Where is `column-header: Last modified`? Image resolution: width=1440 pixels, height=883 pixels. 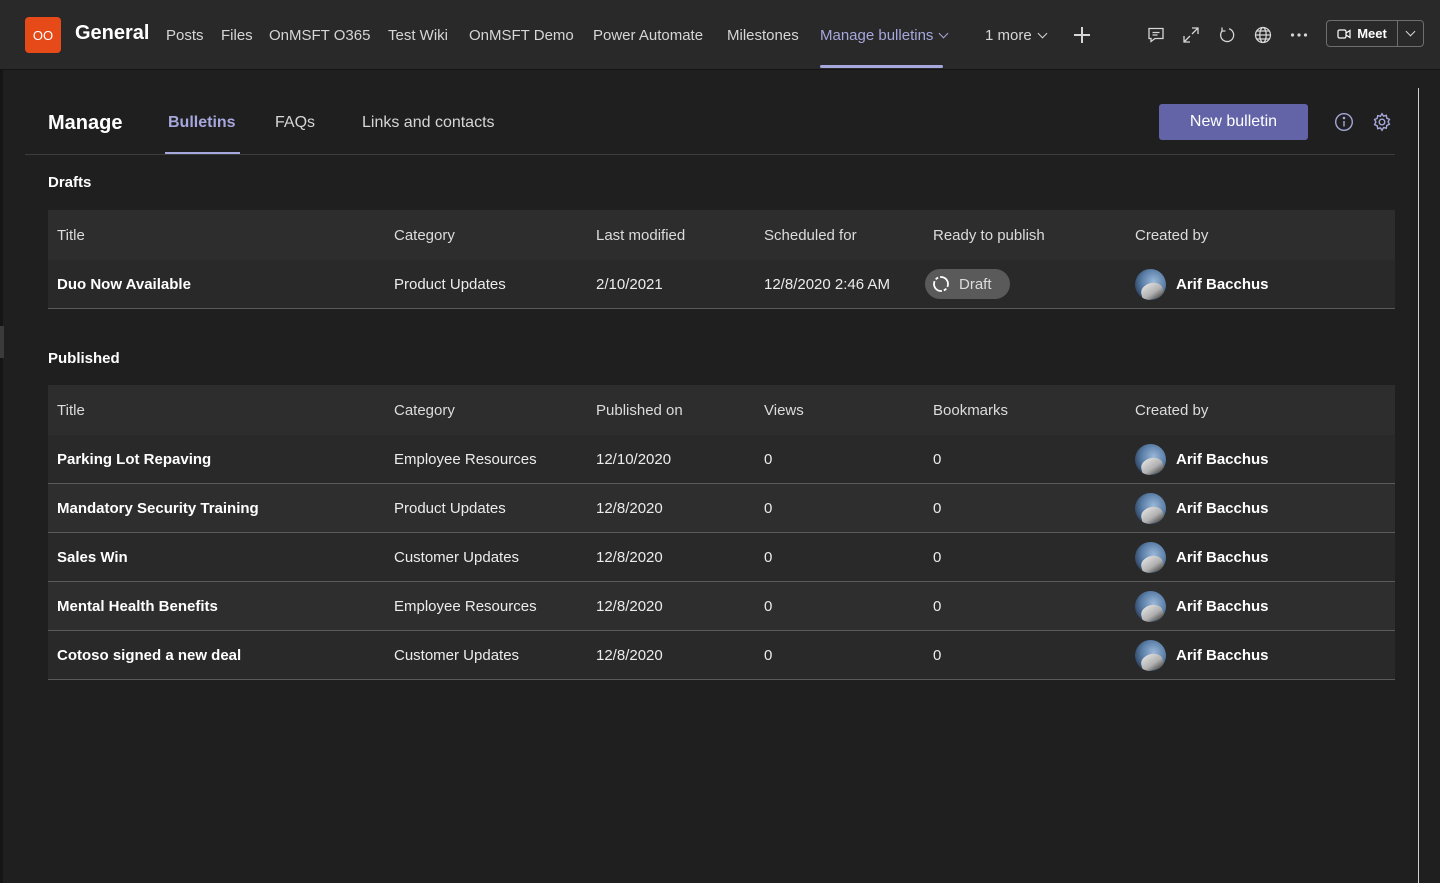 column-header: Last modified is located at coordinates (640, 235).